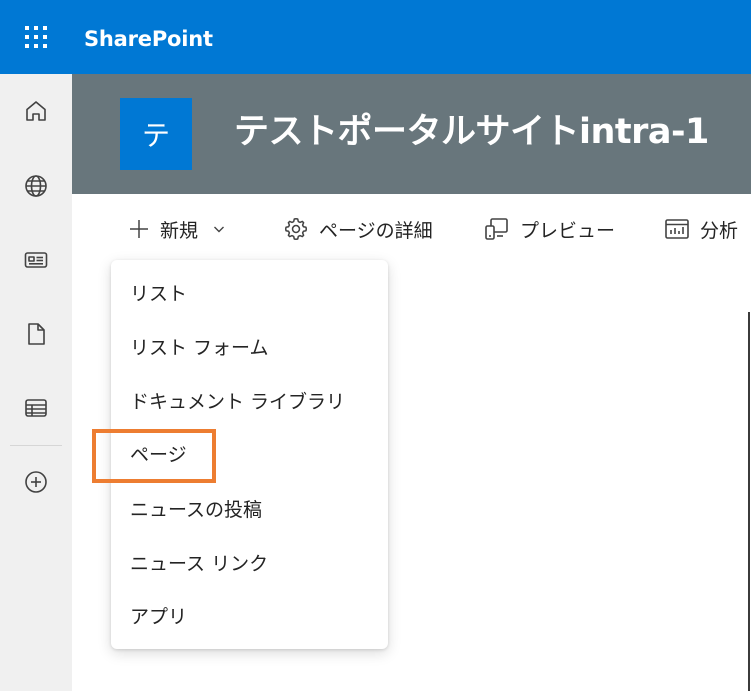  I want to click on news-icon, so click(36, 260).